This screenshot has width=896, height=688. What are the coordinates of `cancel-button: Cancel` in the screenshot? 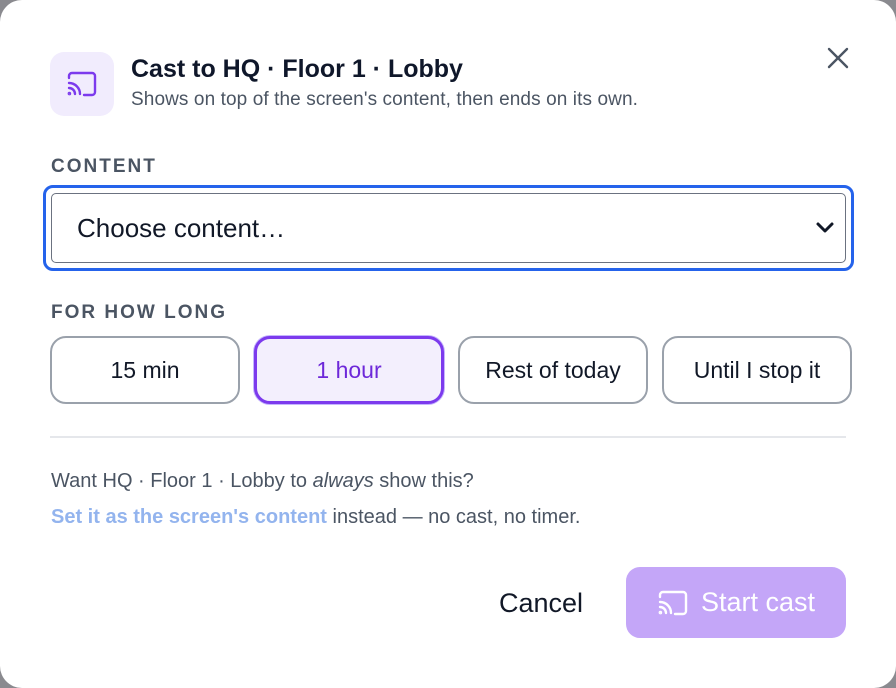 It's located at (541, 603).